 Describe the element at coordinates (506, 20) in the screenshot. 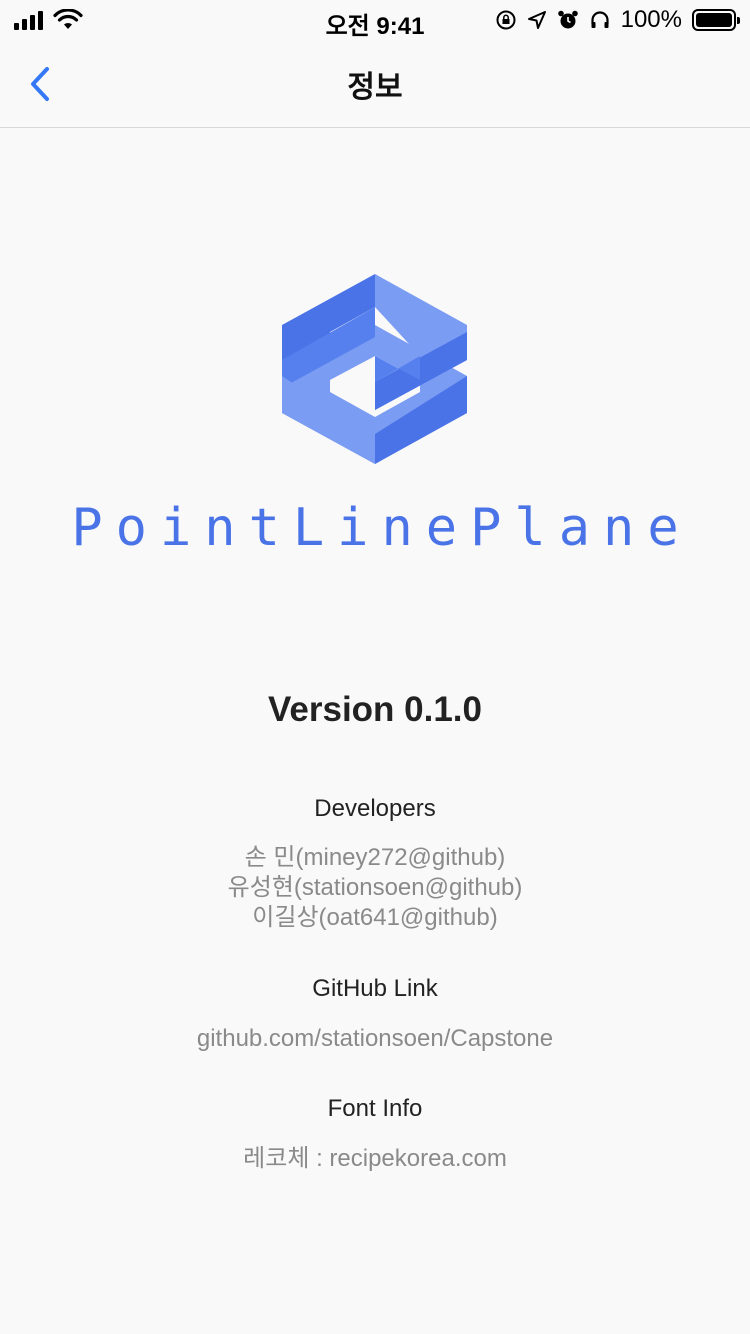

I see `orientation-lock-icon` at that location.